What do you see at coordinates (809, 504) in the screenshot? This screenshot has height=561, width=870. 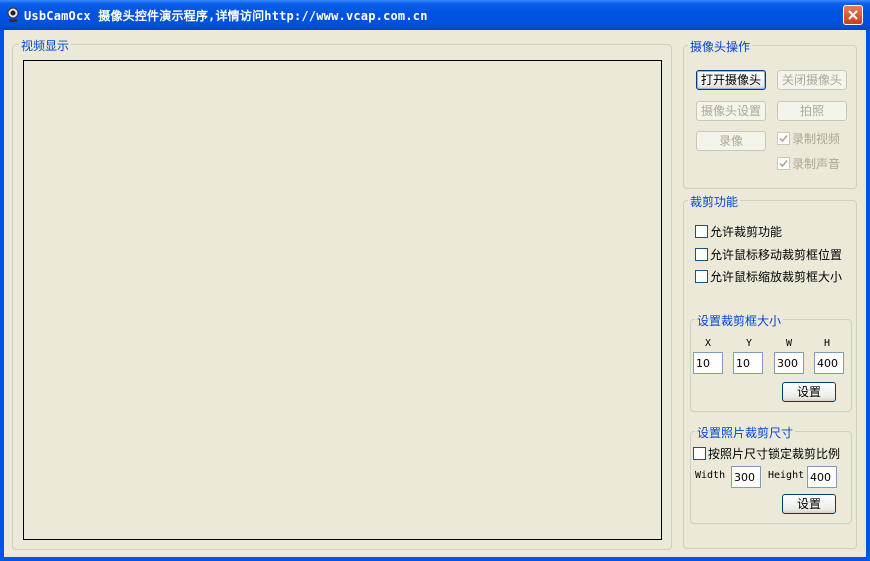 I see `set-photo-crop-button: 设置` at bounding box center [809, 504].